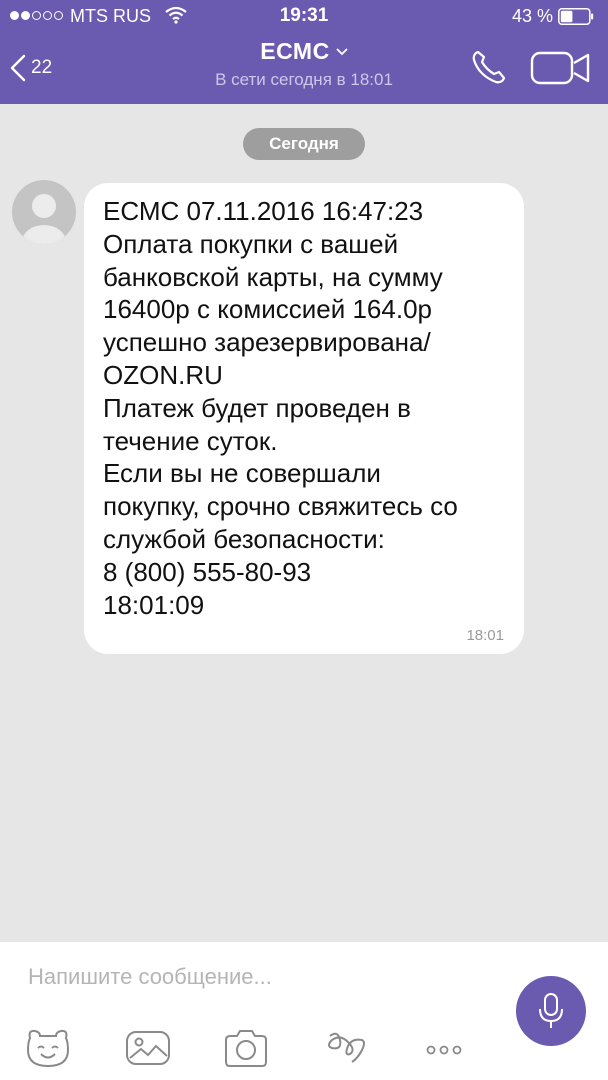 The height and width of the screenshot is (1080, 608). What do you see at coordinates (485, 635) in the screenshot?
I see `message-time: 18:01` at bounding box center [485, 635].